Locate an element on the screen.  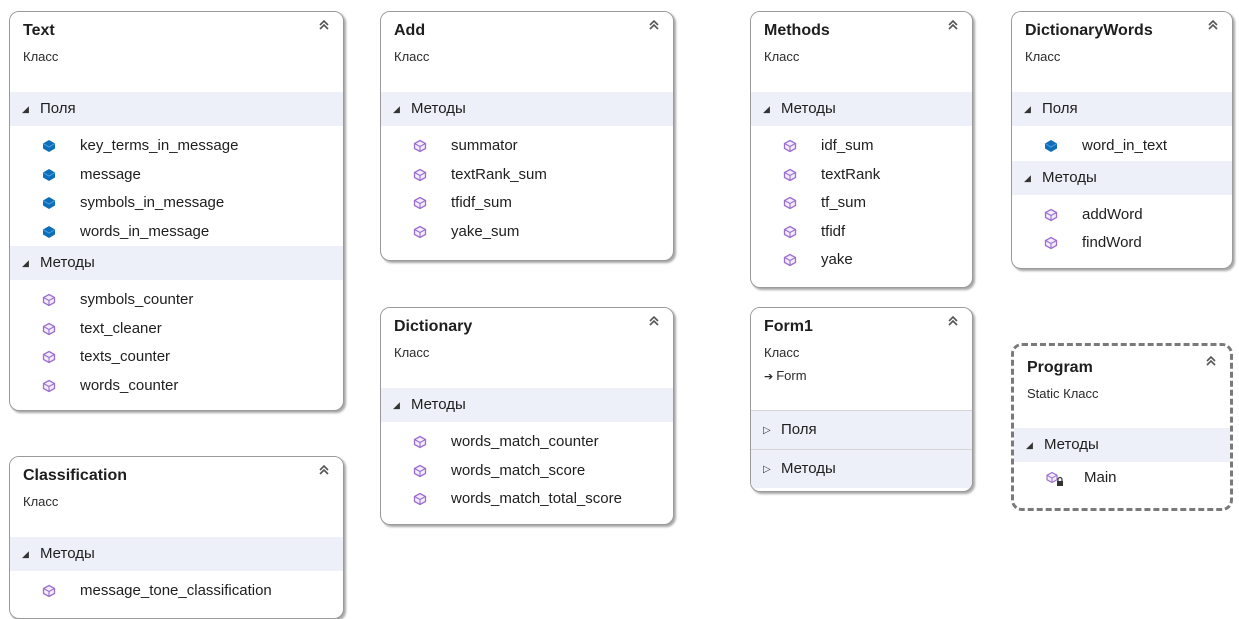
base-class: ➔ Form is located at coordinates (785, 375).